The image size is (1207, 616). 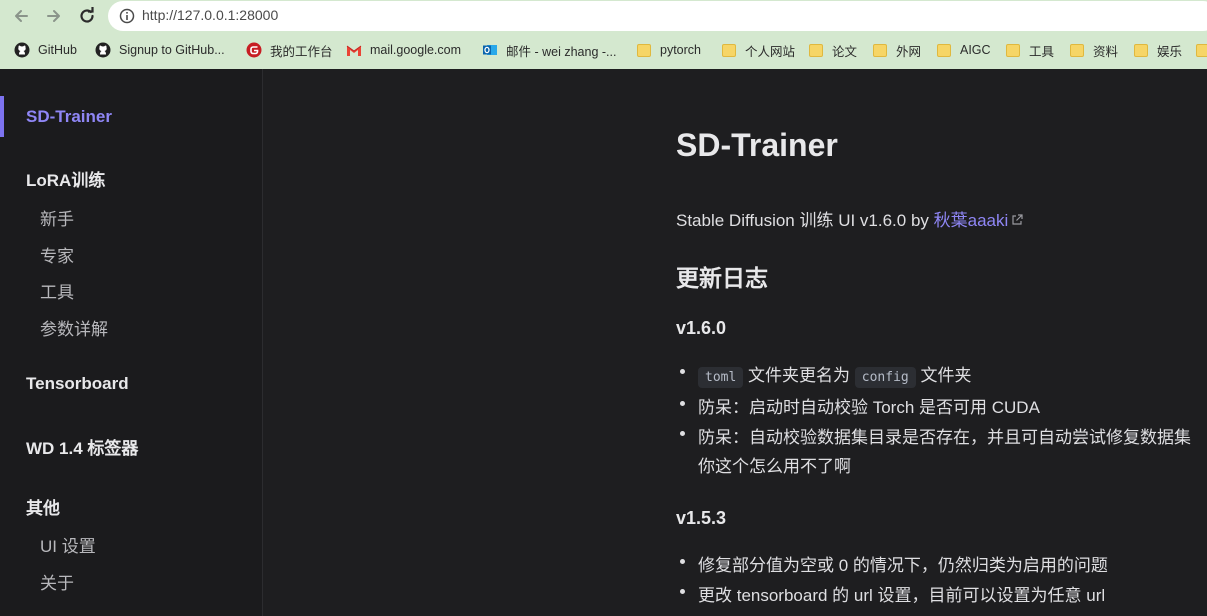 What do you see at coordinates (680, 50) in the screenshot?
I see `bookmark-label: pytorch` at bounding box center [680, 50].